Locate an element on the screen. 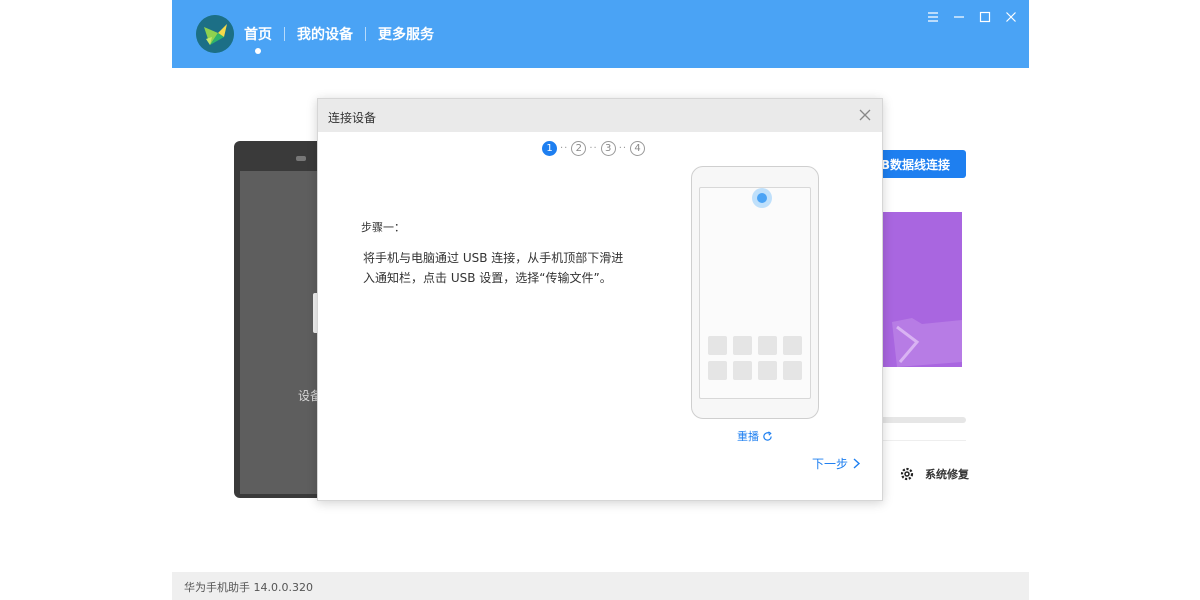 This screenshot has height=600, width=1200. next-step-button: 下一步 is located at coordinates (836, 463).